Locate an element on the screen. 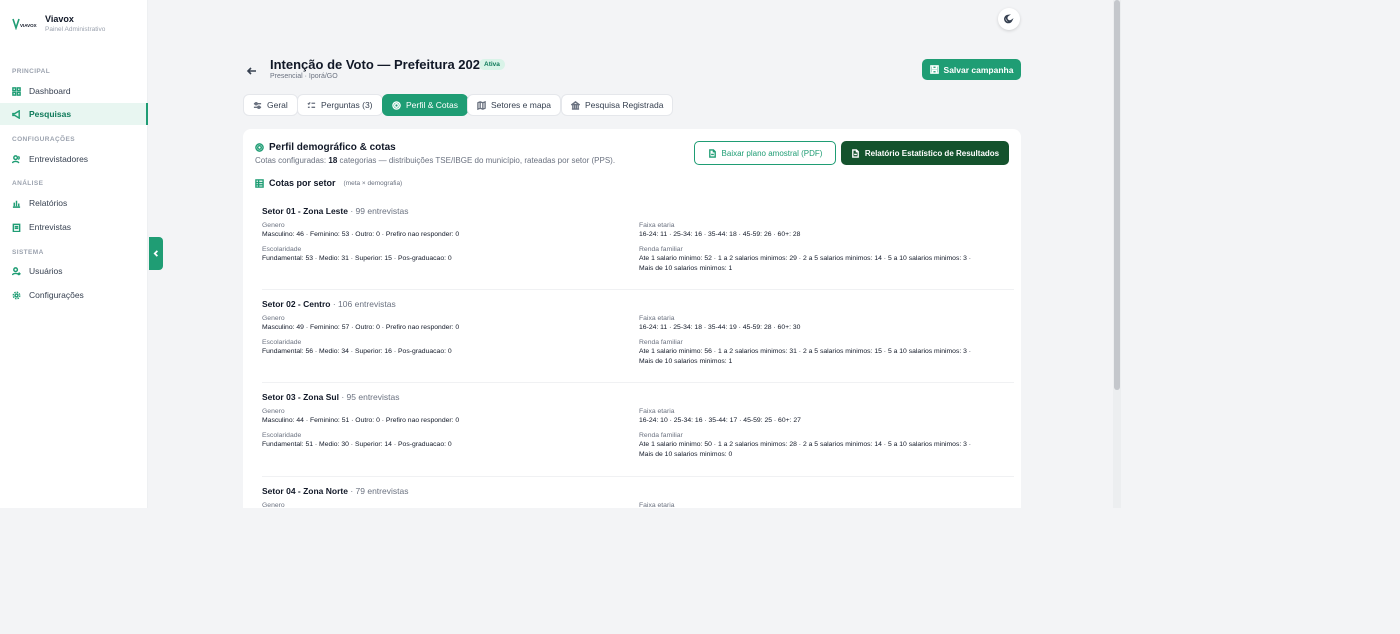 This screenshot has width=1400, height=634. chevron-left-icon is located at coordinates (155, 253).